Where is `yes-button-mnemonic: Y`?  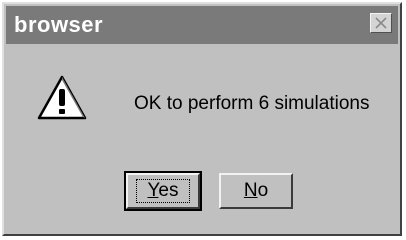
yes-button-mnemonic: Y is located at coordinates (153, 190).